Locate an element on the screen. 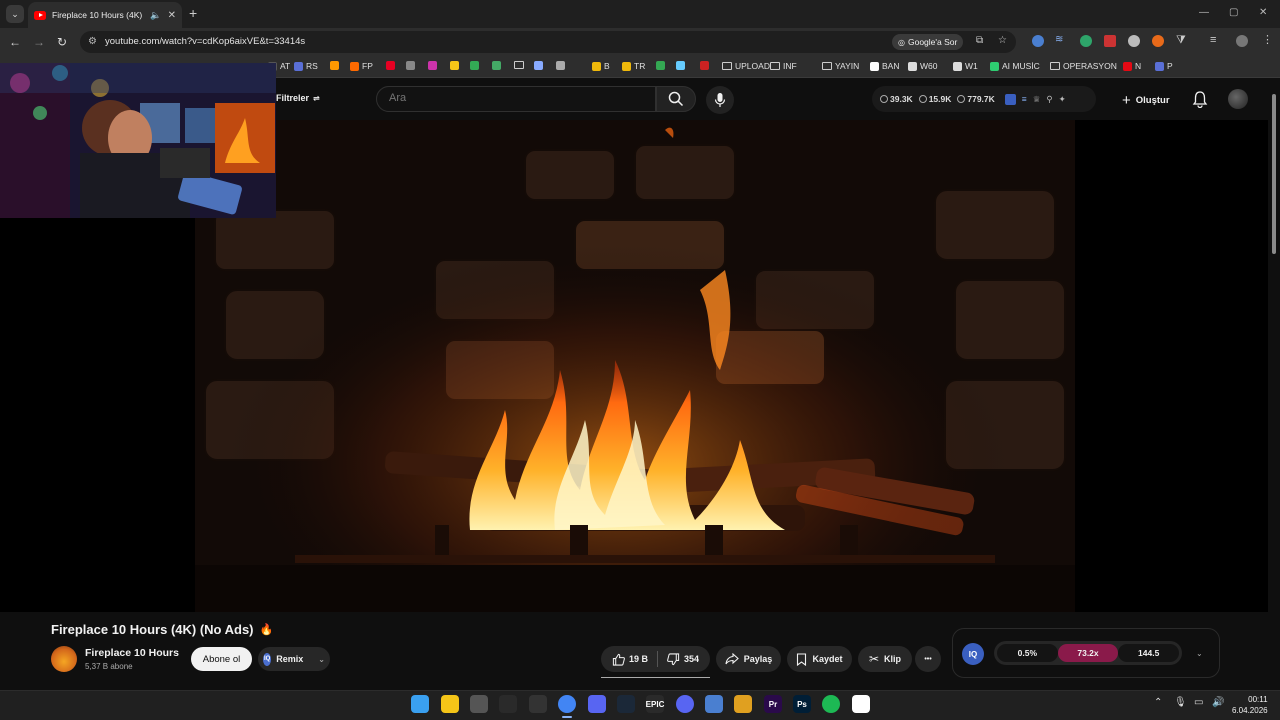 The width and height of the screenshot is (1280, 720). account-avatar is located at coordinates (1238, 99).